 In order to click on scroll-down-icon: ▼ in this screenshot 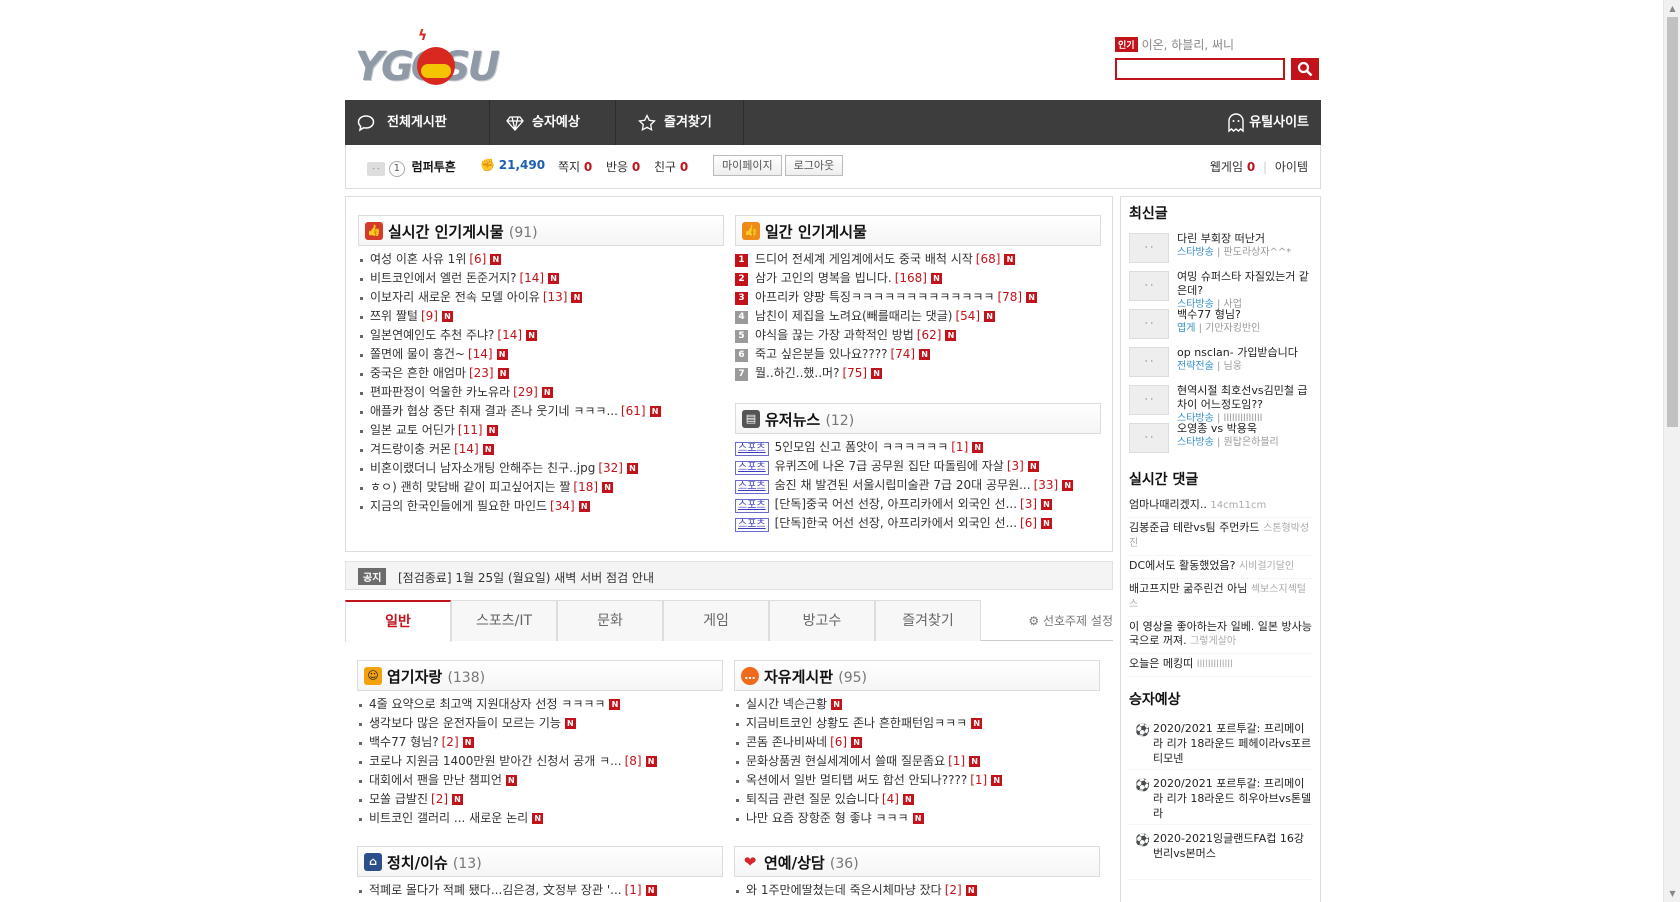, I will do `click(1672, 893)`.